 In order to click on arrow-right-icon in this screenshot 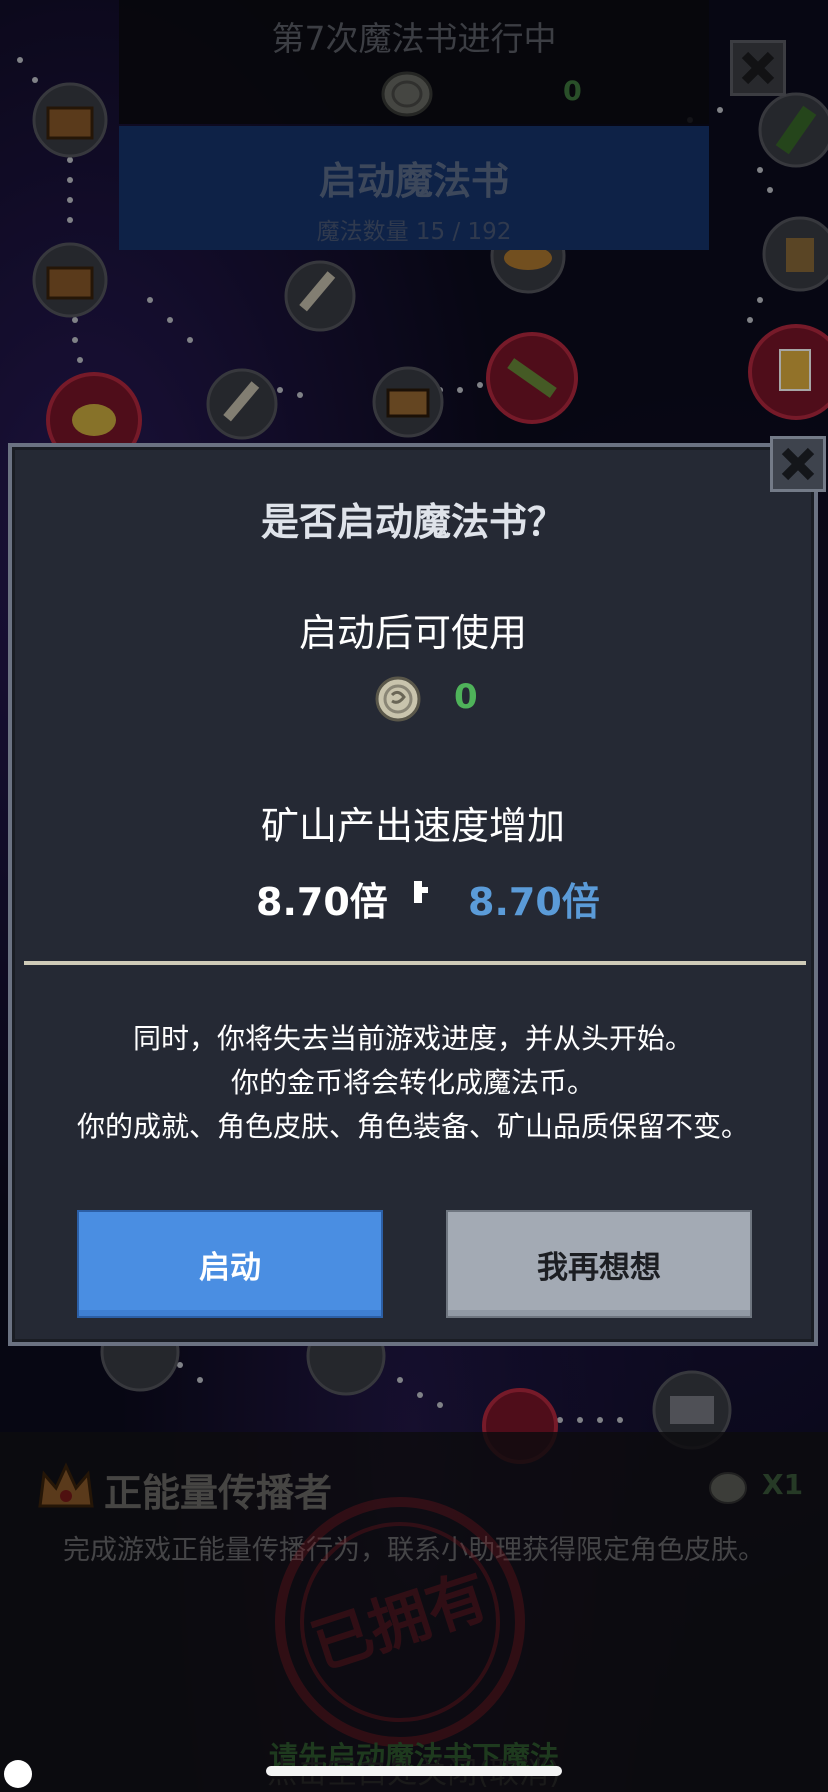, I will do `click(421, 892)`.